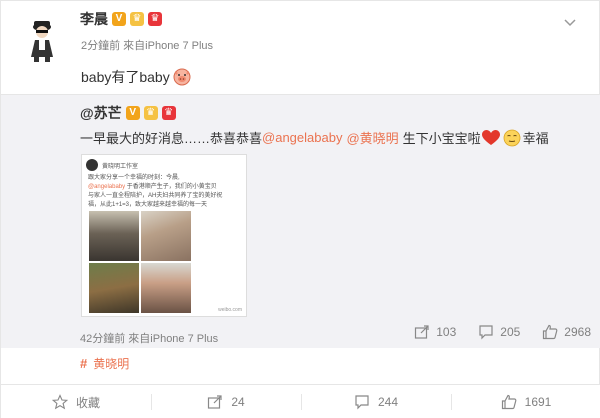 The height and width of the screenshot is (418, 600). What do you see at coordinates (114, 288) in the screenshot?
I see `photo-couple-outdoor` at bounding box center [114, 288].